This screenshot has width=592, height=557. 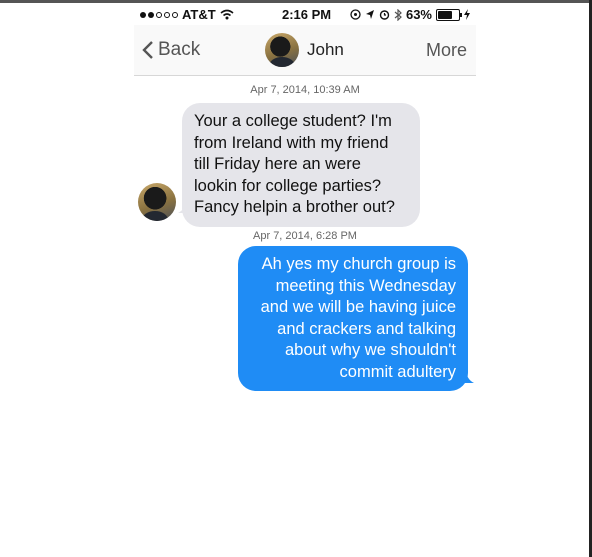 I want to click on contact-name: John, so click(x=325, y=49).